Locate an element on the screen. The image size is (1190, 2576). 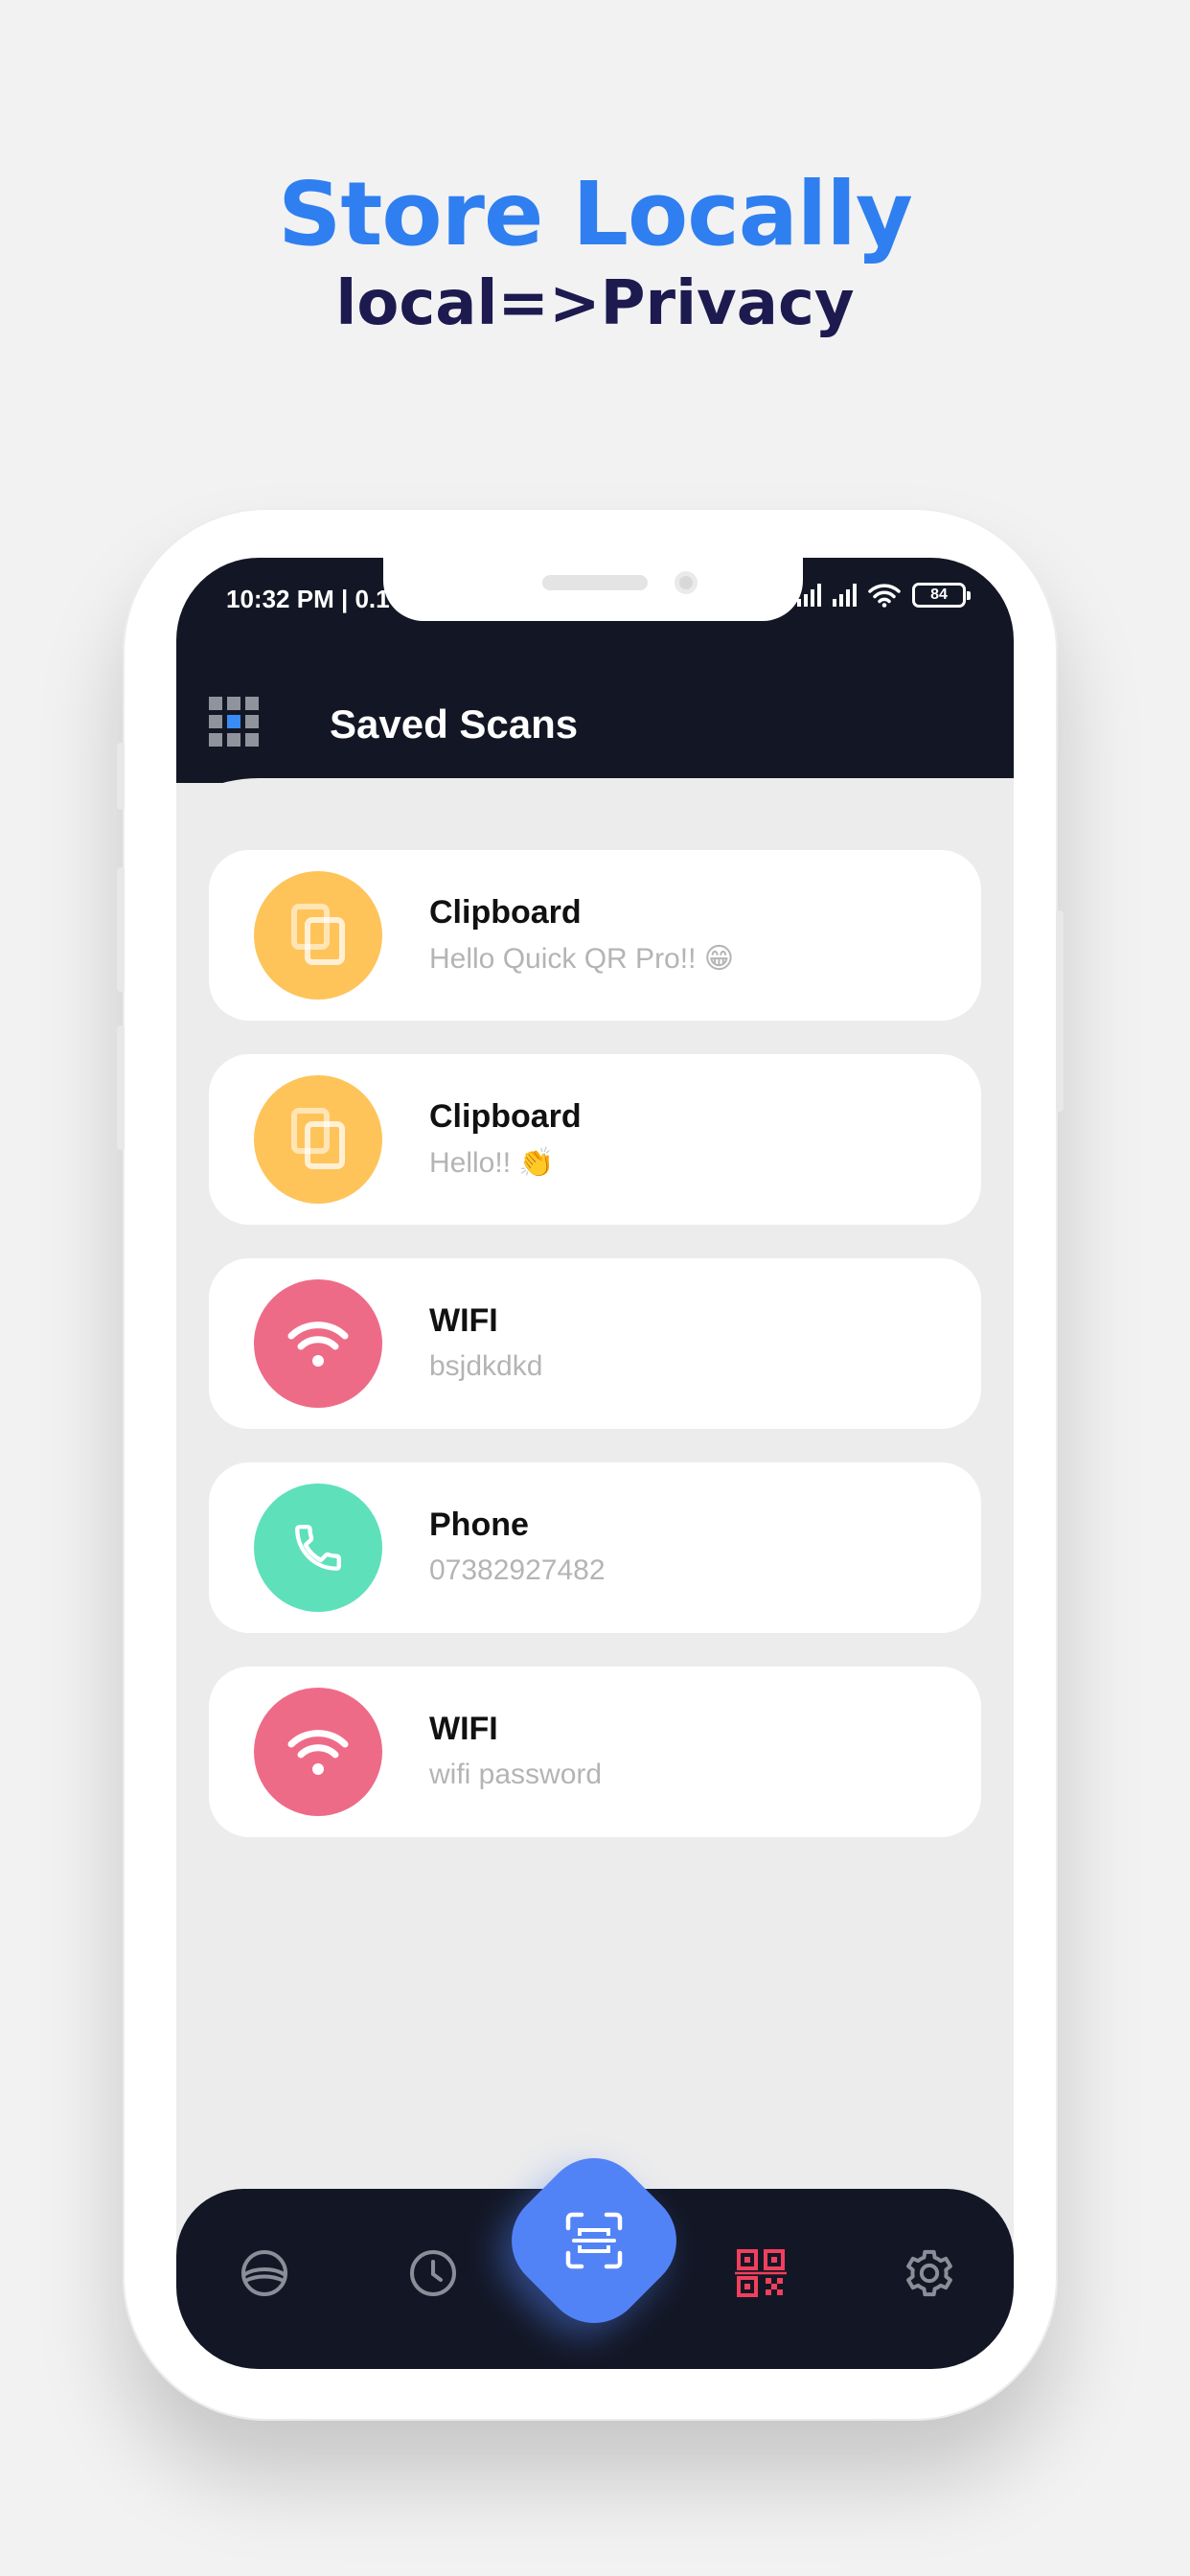
scan-title: Phone is located at coordinates (479, 1525).